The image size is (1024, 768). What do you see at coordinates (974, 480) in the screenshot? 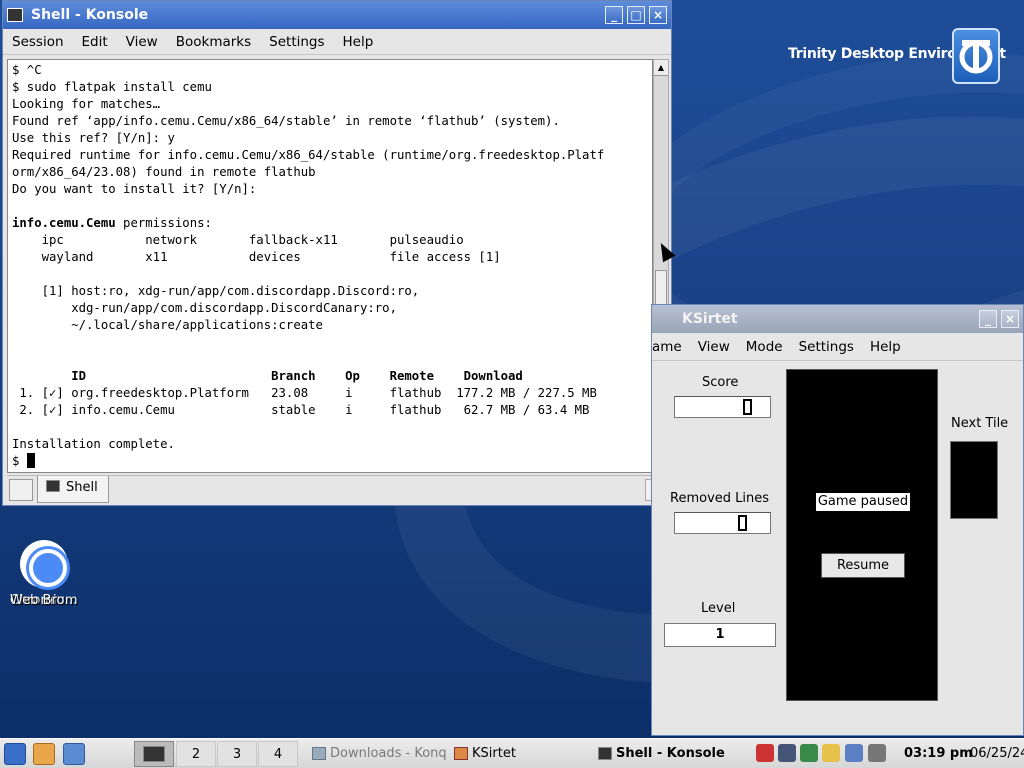
I see `next-tile-preview` at bounding box center [974, 480].